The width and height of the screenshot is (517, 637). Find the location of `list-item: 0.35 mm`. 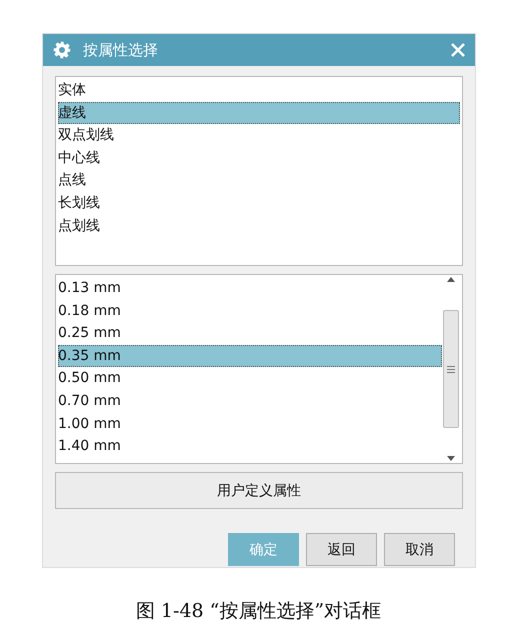

list-item: 0.35 mm is located at coordinates (250, 356).